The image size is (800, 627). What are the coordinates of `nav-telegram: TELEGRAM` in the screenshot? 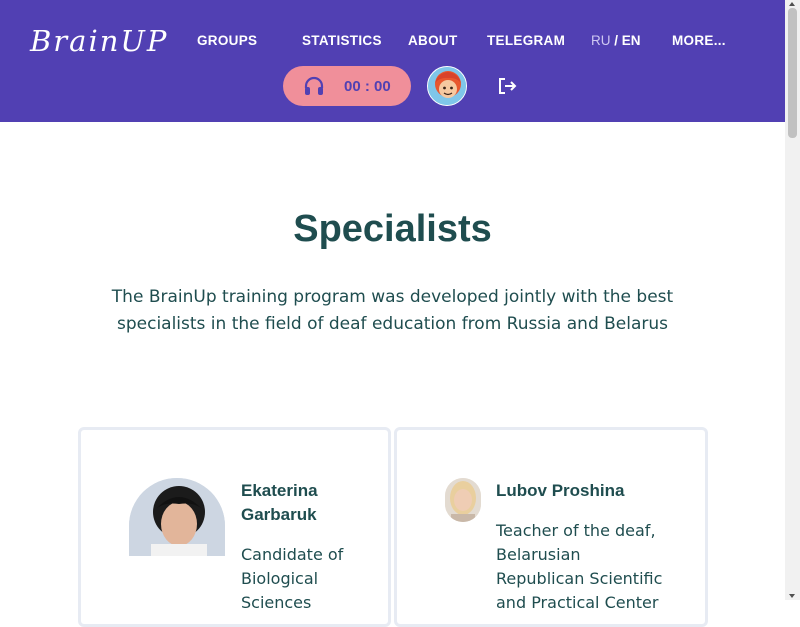 It's located at (526, 40).